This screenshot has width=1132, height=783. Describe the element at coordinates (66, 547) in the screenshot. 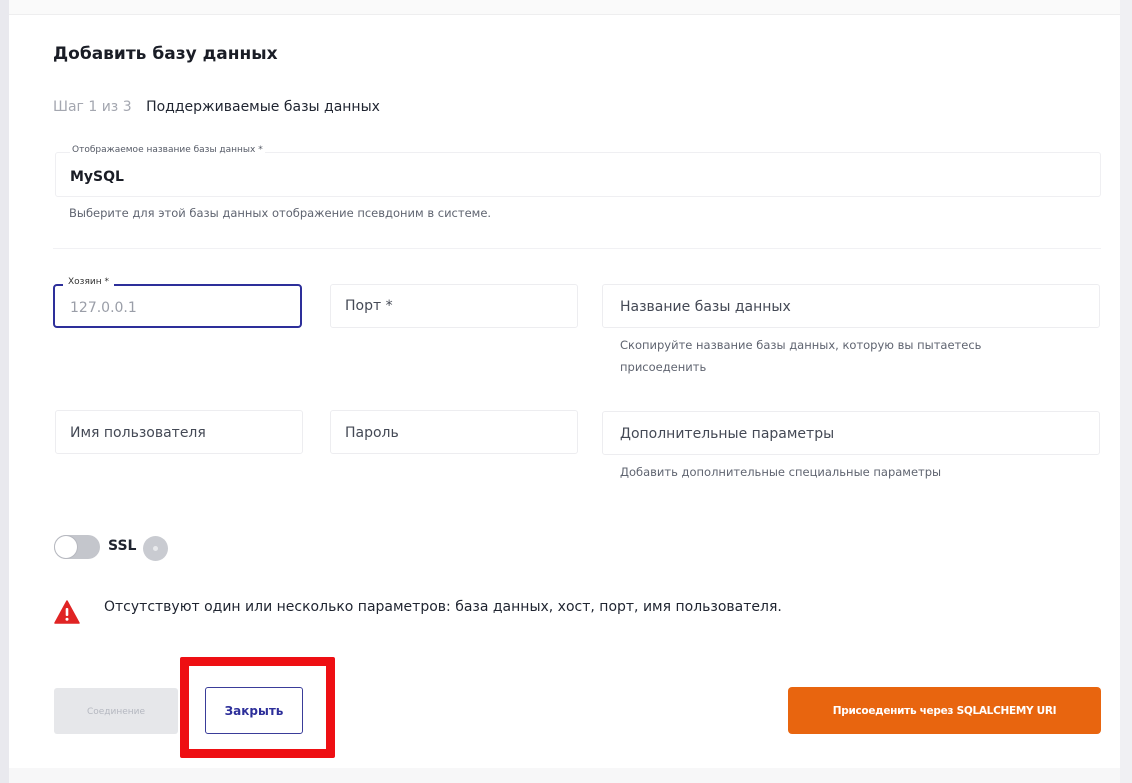

I see `ssl-toggle-knob` at that location.